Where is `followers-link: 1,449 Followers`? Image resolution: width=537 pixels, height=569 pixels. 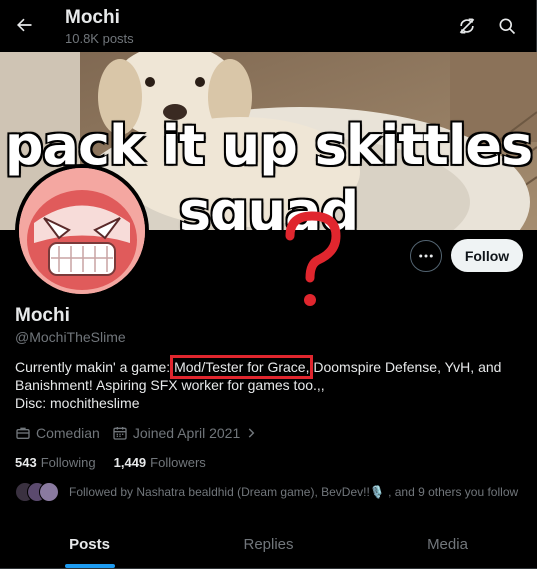 followers-link: 1,449 Followers is located at coordinates (160, 462).